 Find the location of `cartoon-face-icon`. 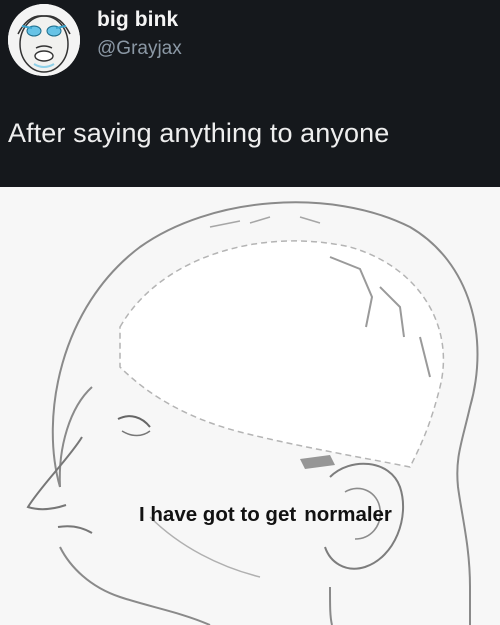

cartoon-face-icon is located at coordinates (44, 40).